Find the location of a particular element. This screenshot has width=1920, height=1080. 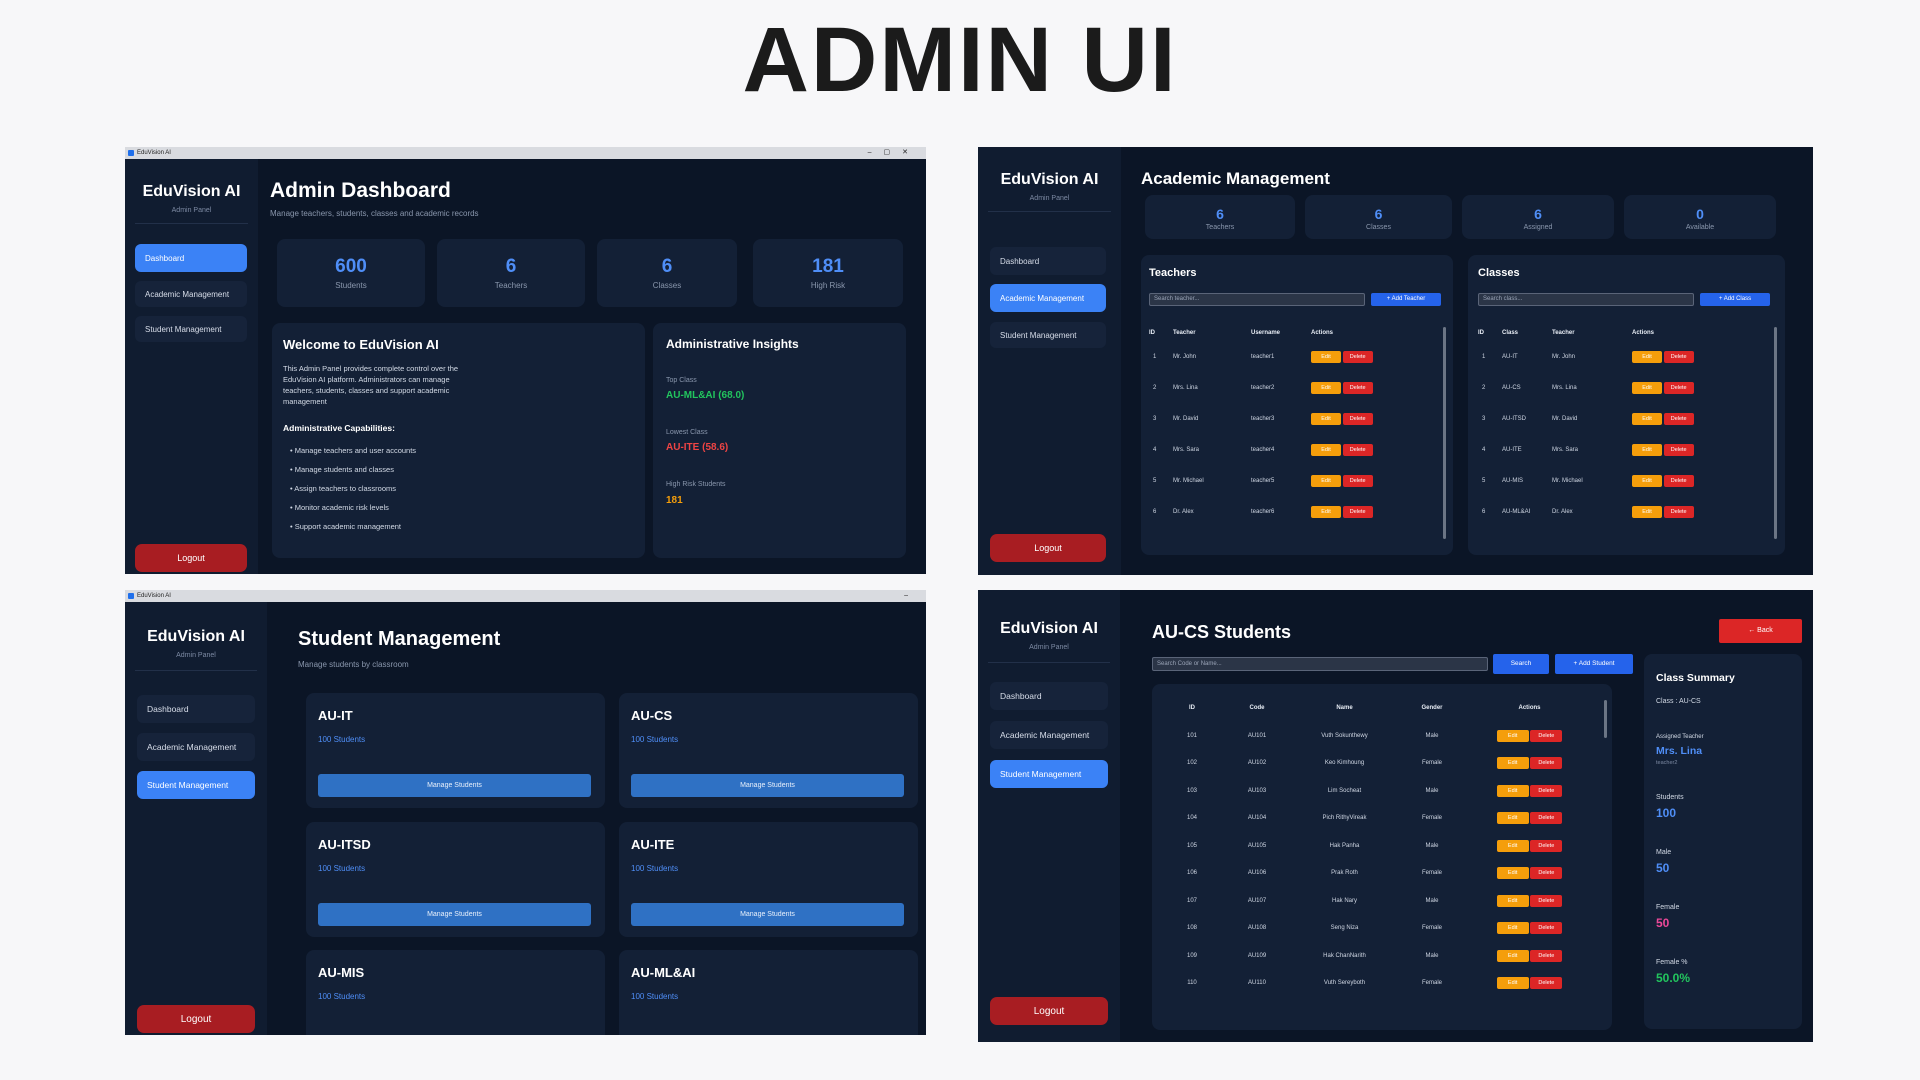

add-student-button: + Add Student is located at coordinates (1594, 664).